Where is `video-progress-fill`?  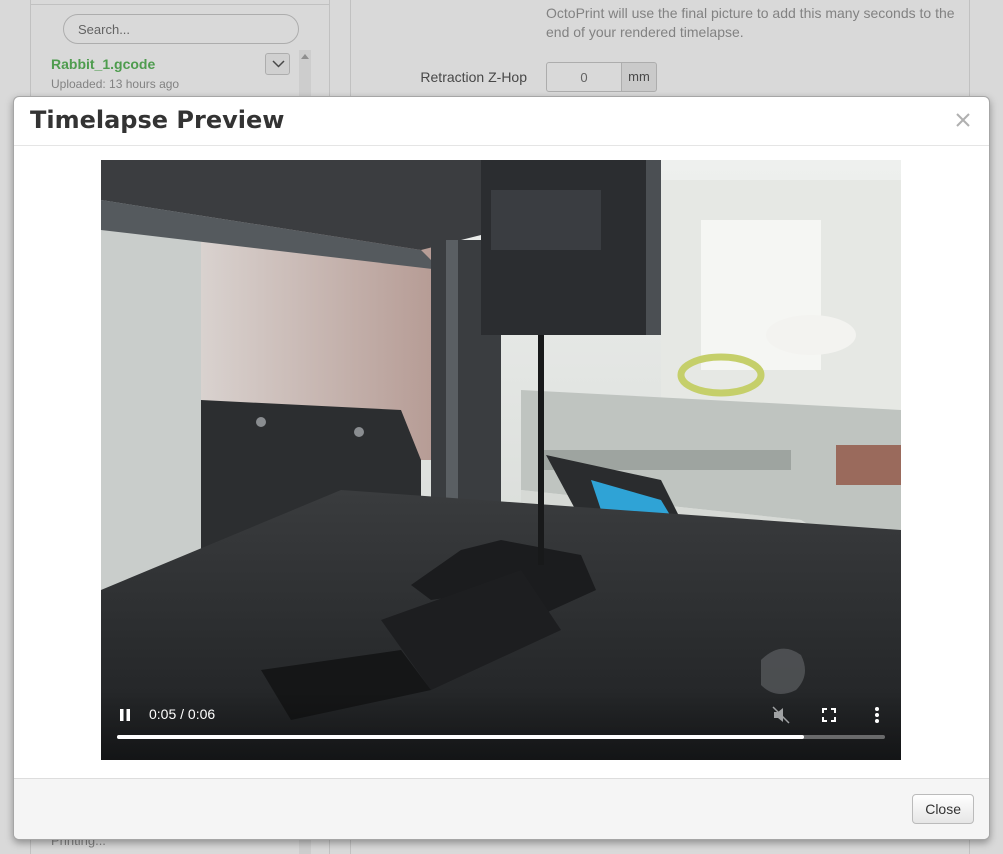
video-progress-fill is located at coordinates (460, 737).